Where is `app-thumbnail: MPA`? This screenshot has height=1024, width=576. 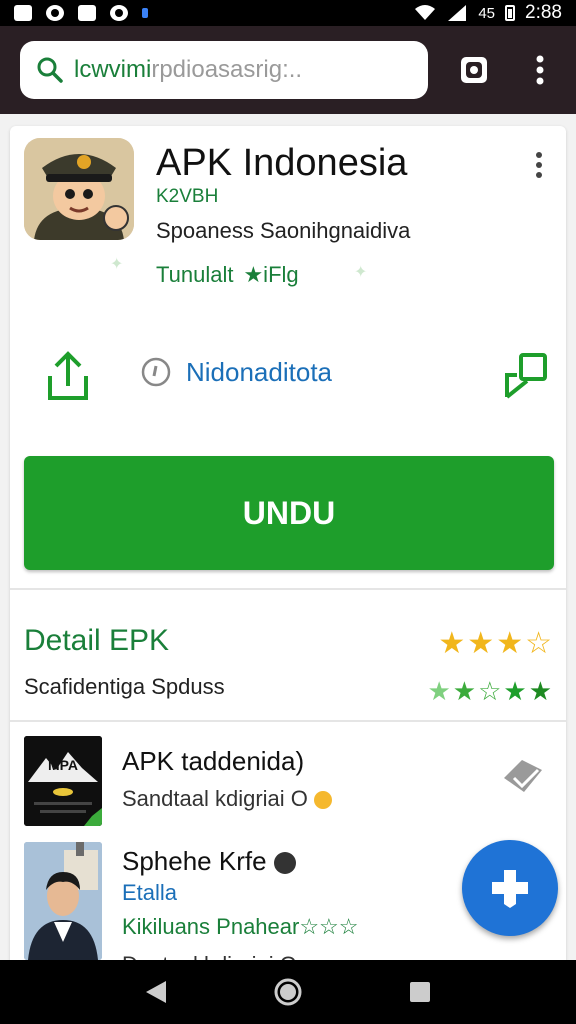 app-thumbnail: MPA is located at coordinates (63, 781).